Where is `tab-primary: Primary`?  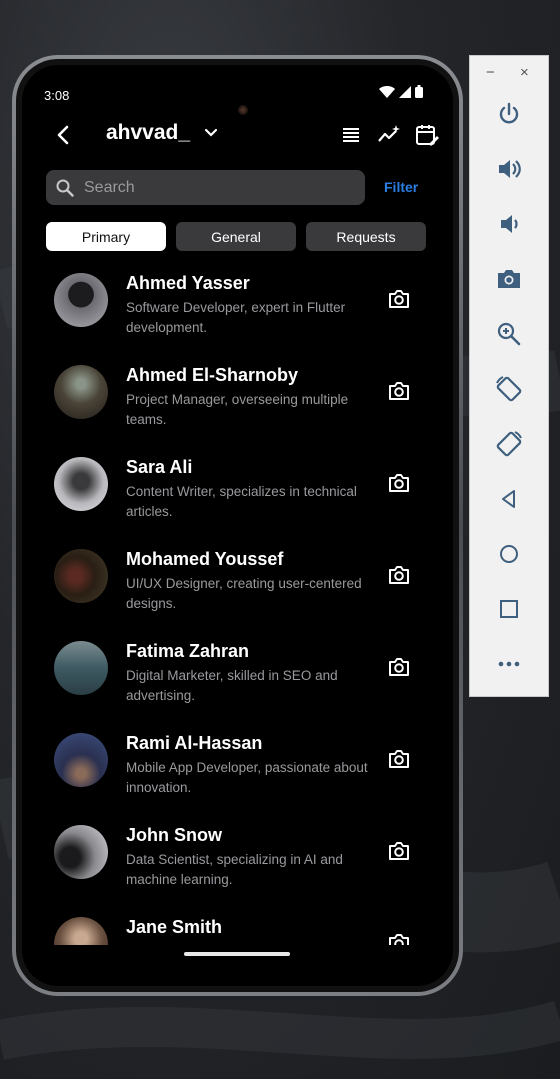 tab-primary: Primary is located at coordinates (106, 236).